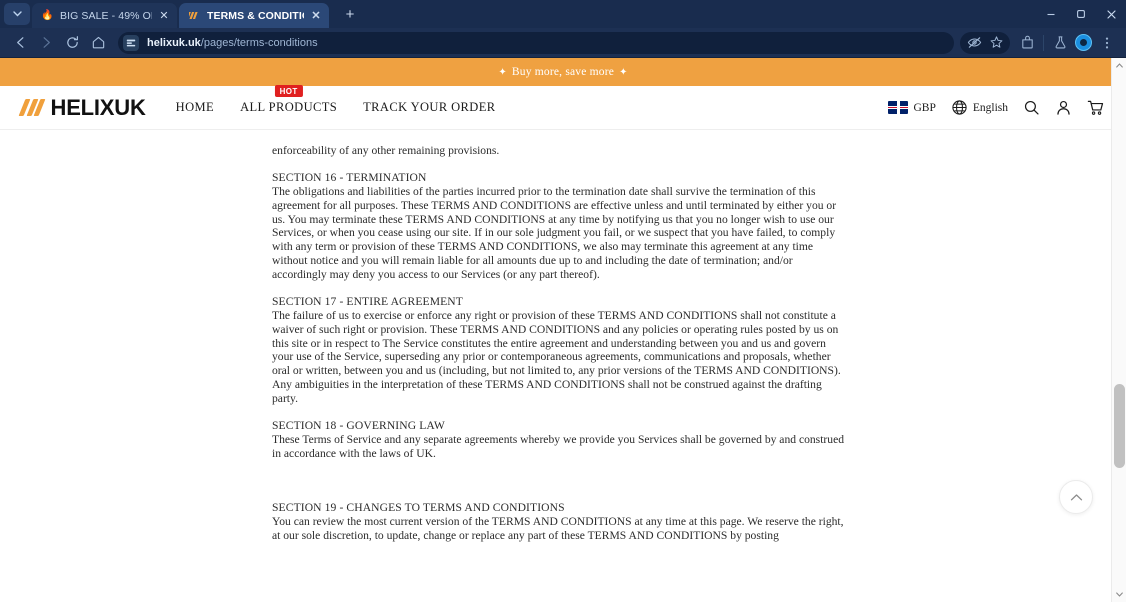 This screenshot has width=1126, height=602. I want to click on section-heading-16: SECTION 16 - TERMINATION, so click(349, 178).